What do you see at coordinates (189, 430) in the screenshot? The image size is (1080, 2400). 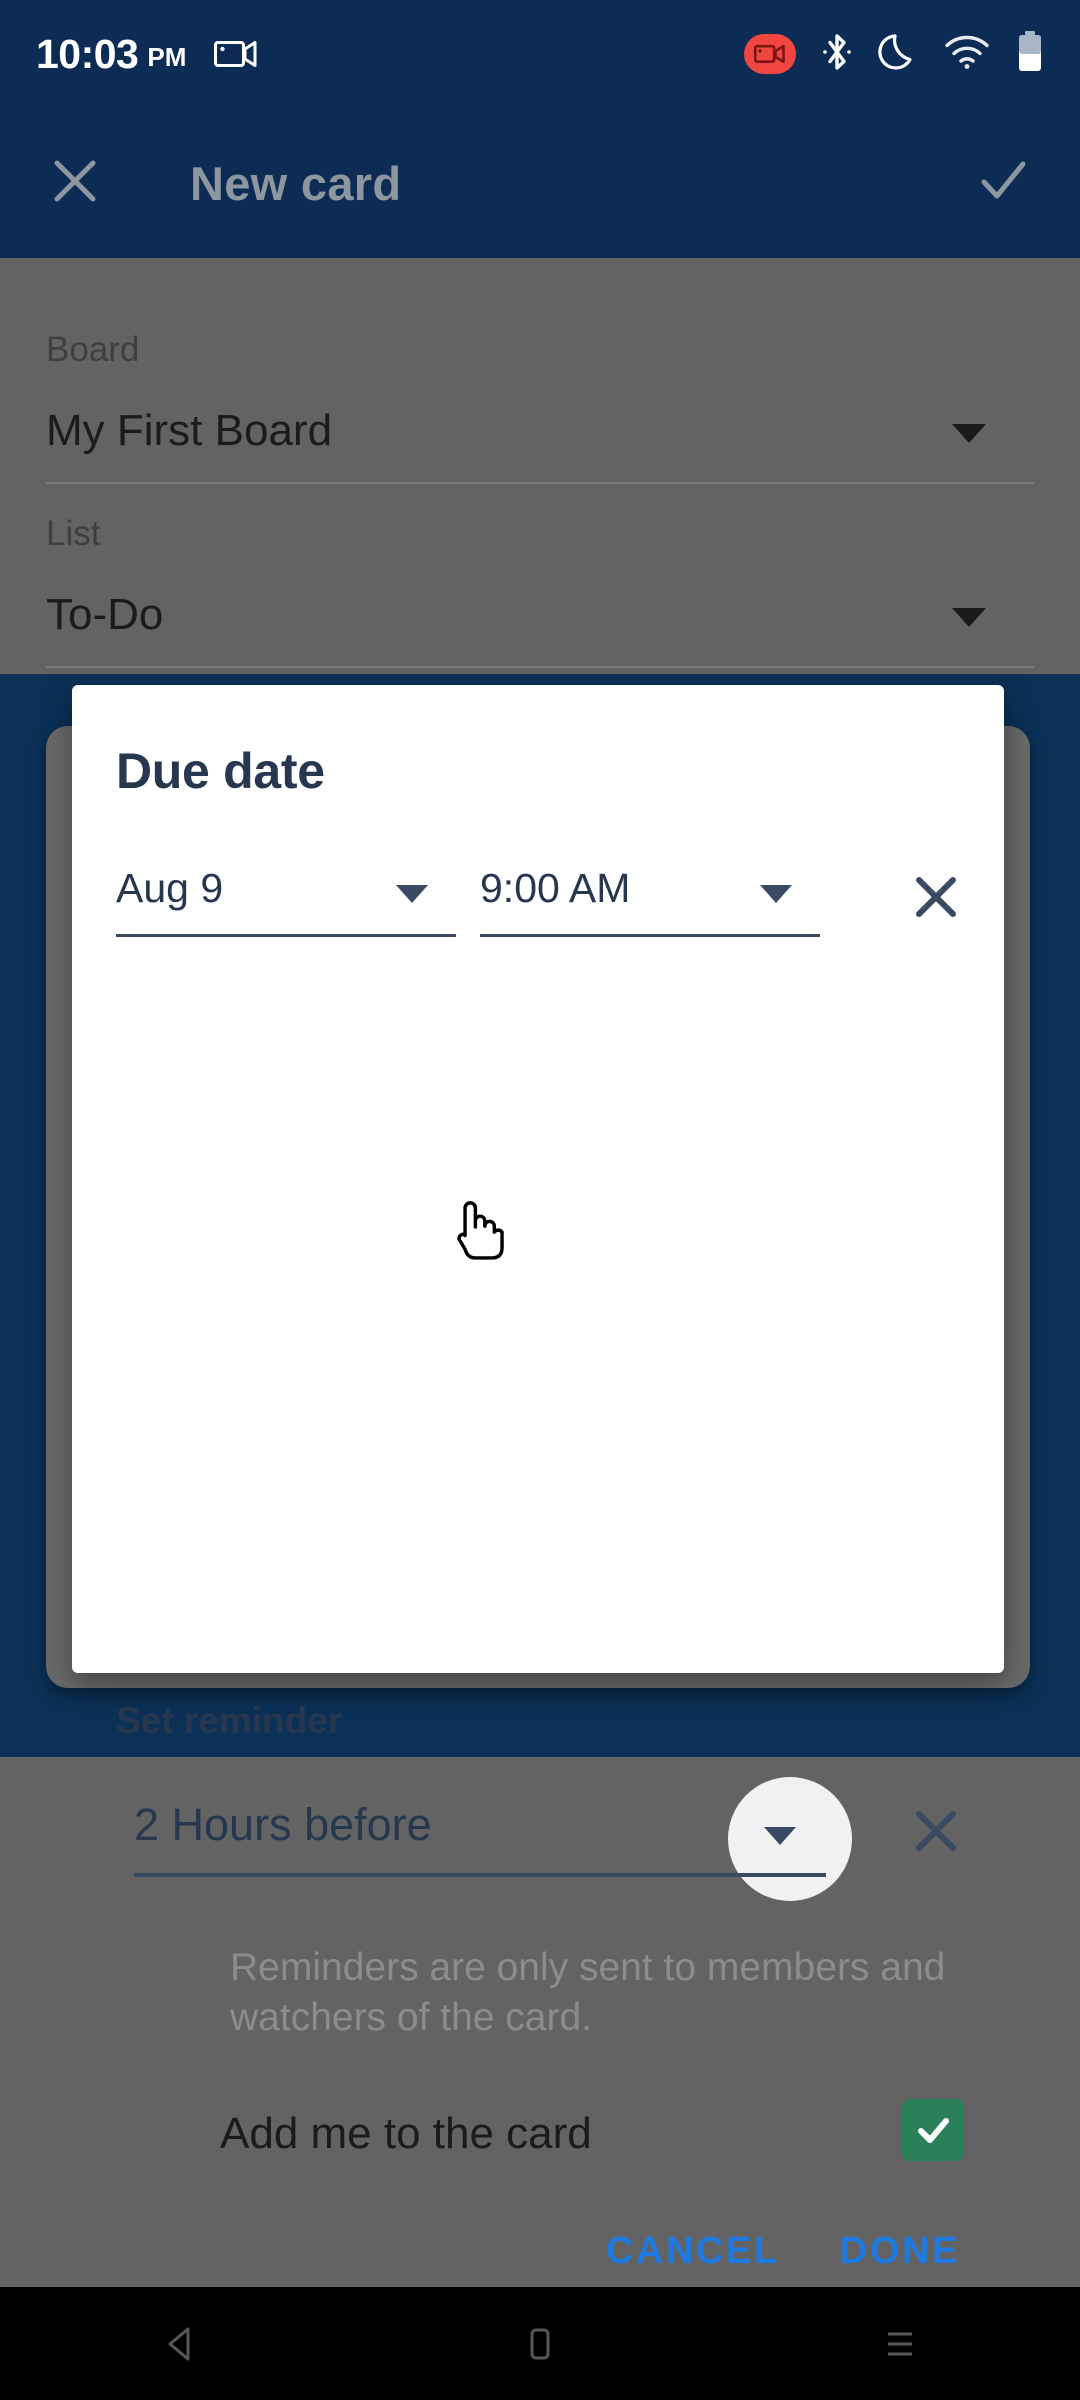 I see `board-field-value: My First Board` at bounding box center [189, 430].